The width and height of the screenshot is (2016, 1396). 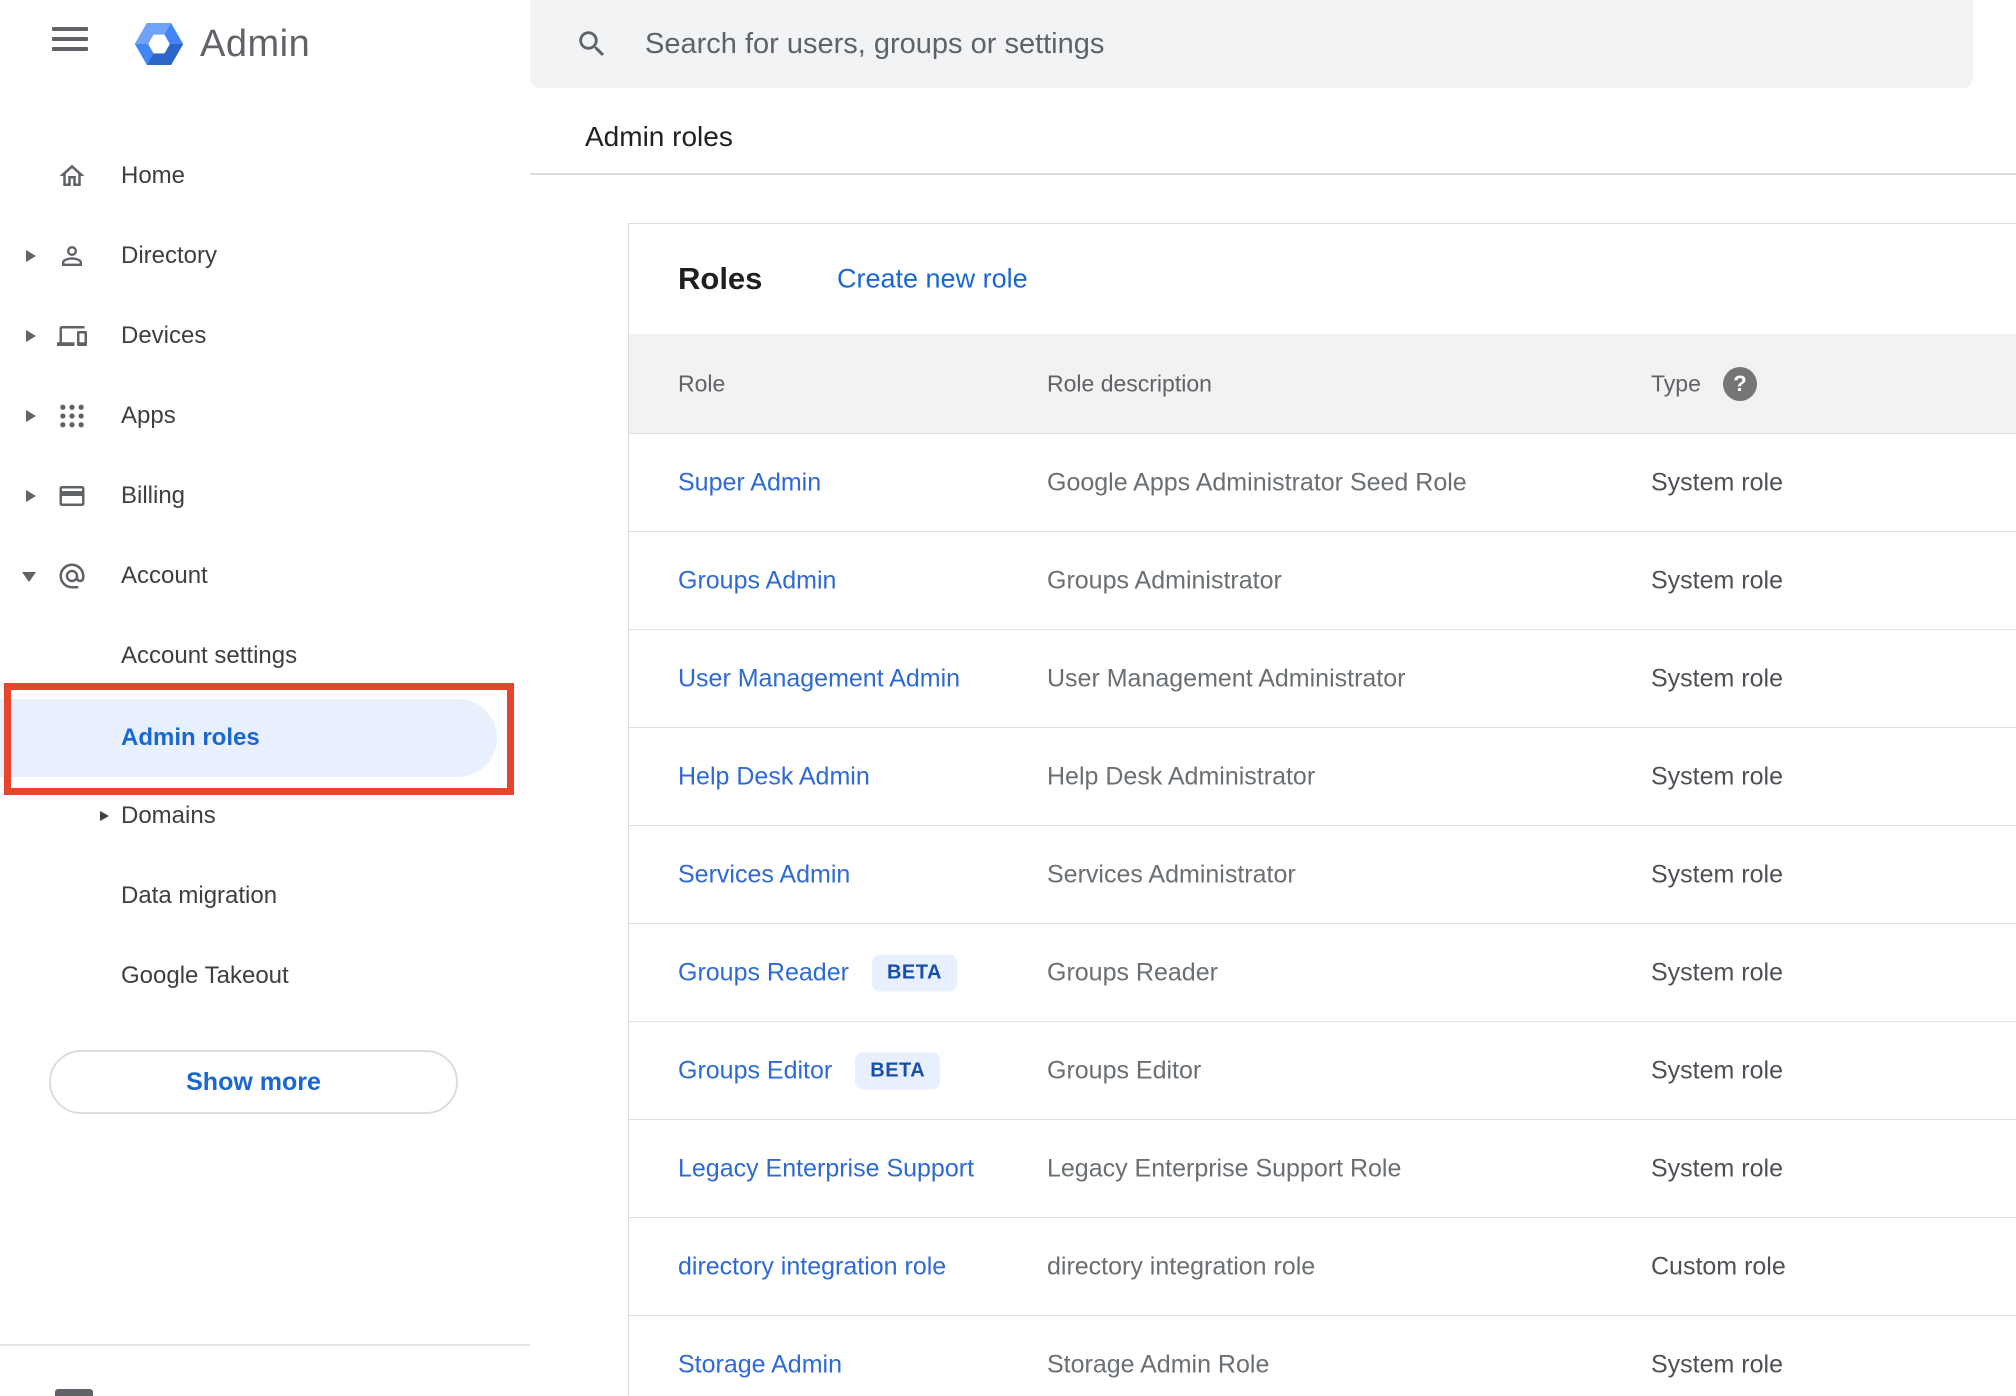 I want to click on page-title: Roles, so click(x=720, y=278).